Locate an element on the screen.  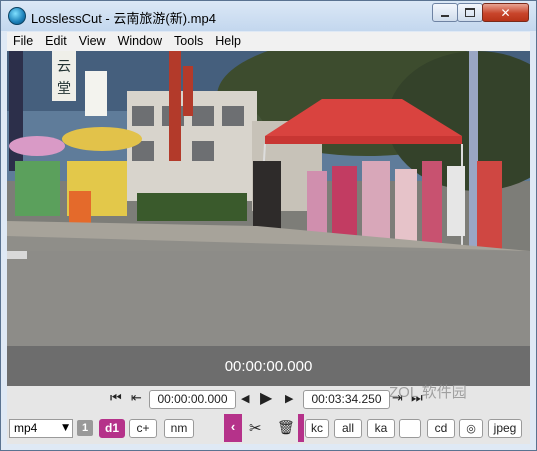
menu-file: File is located at coordinates (23, 41).